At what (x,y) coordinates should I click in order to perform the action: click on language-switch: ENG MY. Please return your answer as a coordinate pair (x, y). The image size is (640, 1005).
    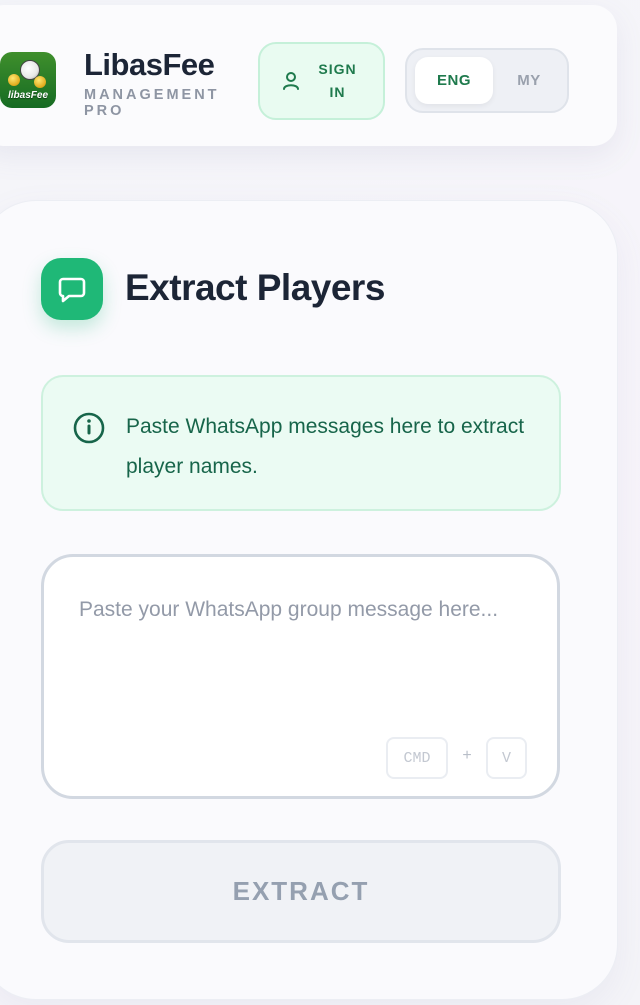
    Looking at the image, I should click on (487, 80).